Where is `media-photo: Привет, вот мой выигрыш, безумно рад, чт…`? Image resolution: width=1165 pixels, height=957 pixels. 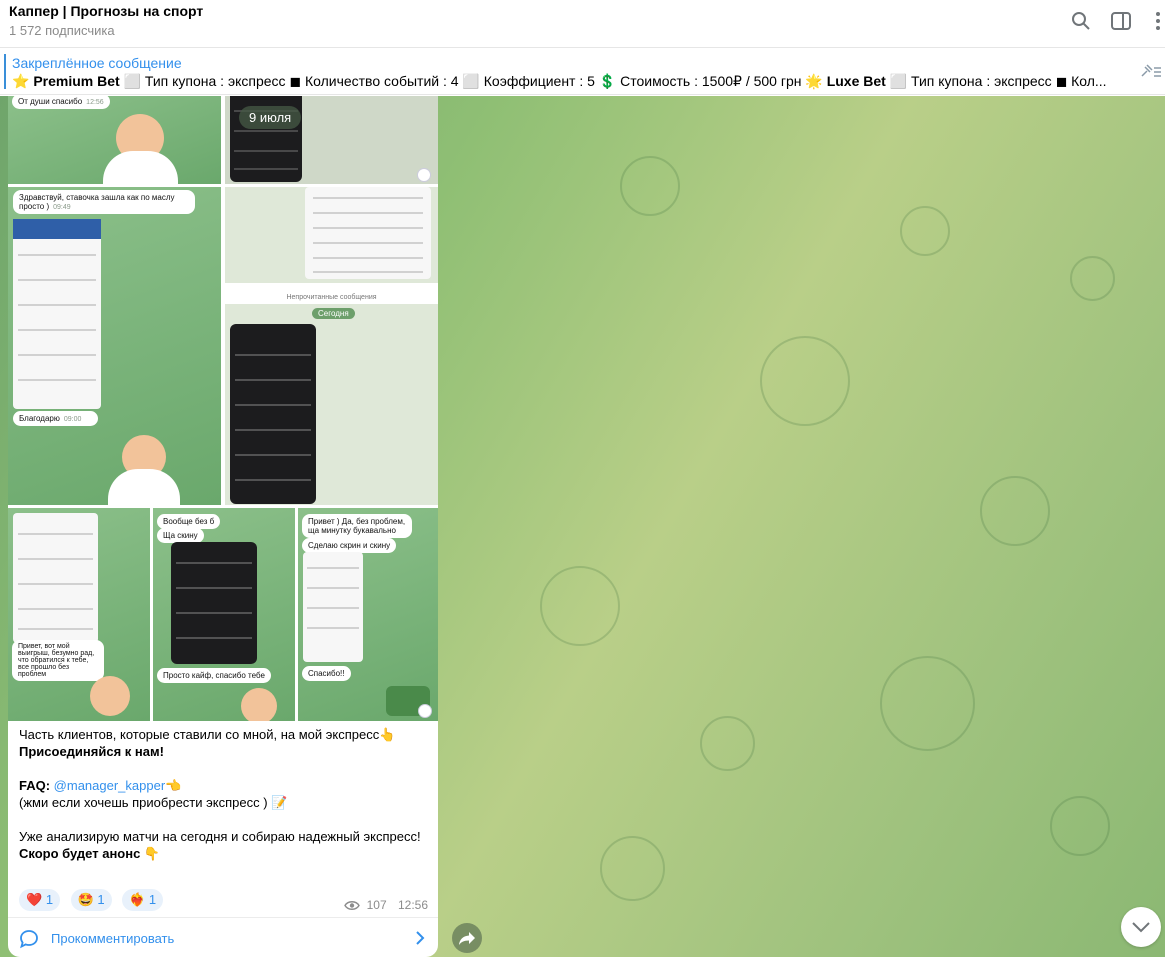
media-photo: Привет, вот мой выигрыш, безумно рад, чт… is located at coordinates (79, 614).